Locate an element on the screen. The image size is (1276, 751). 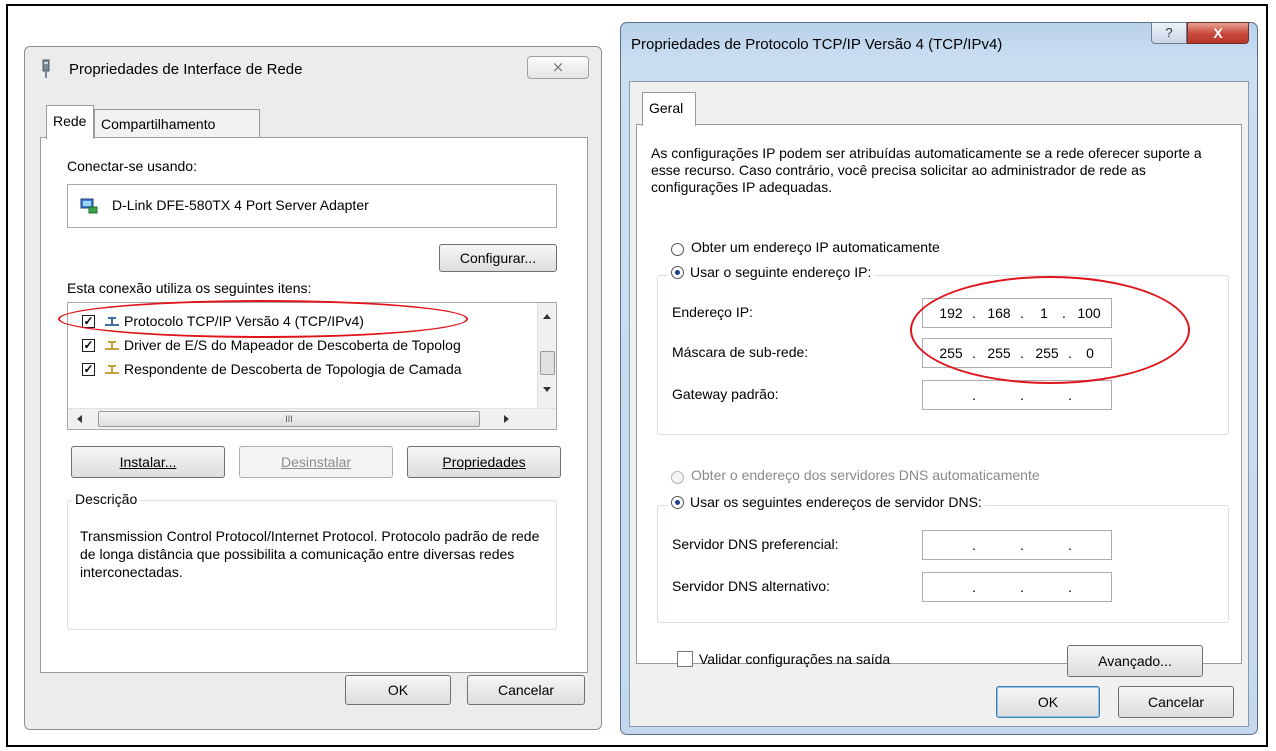
tab-compartilhamento: Compartilhamento is located at coordinates (177, 123).